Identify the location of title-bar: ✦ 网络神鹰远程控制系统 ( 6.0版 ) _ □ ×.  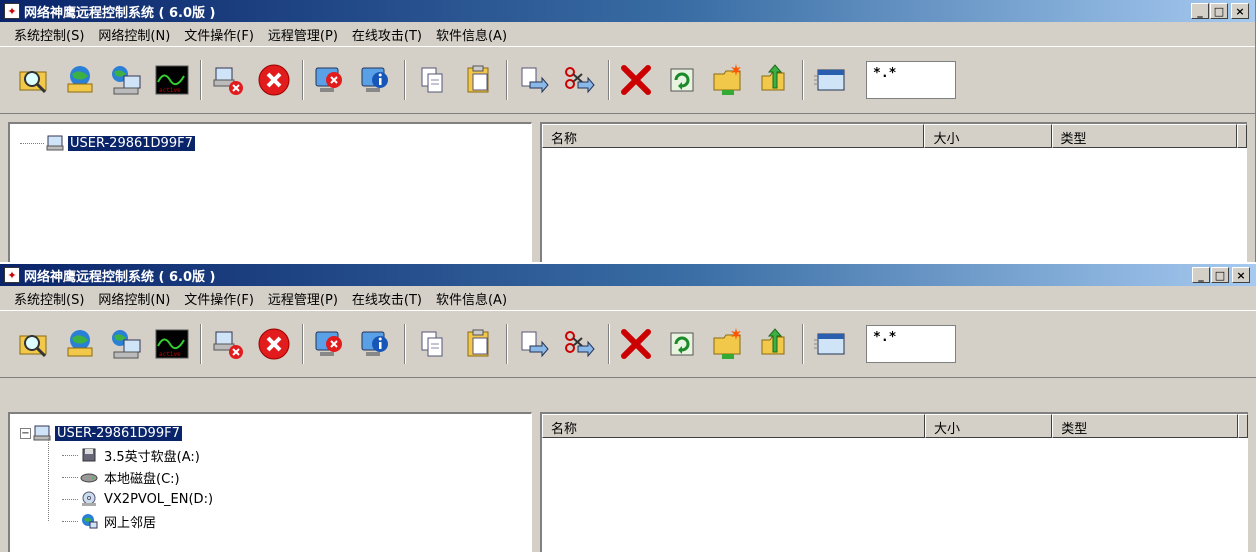
(628, 275).